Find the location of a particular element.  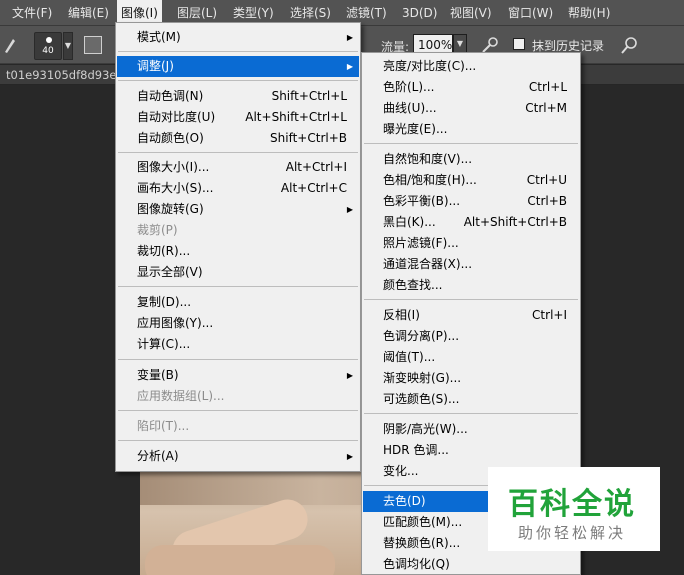

menu-help: 帮助(H) is located at coordinates (589, 13).